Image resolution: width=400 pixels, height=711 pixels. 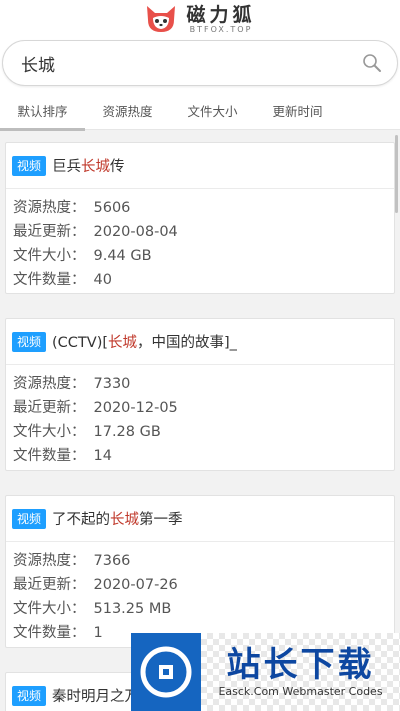 I want to click on size-row: 文件大小： 513.25 MB, so click(x=92, y=609).